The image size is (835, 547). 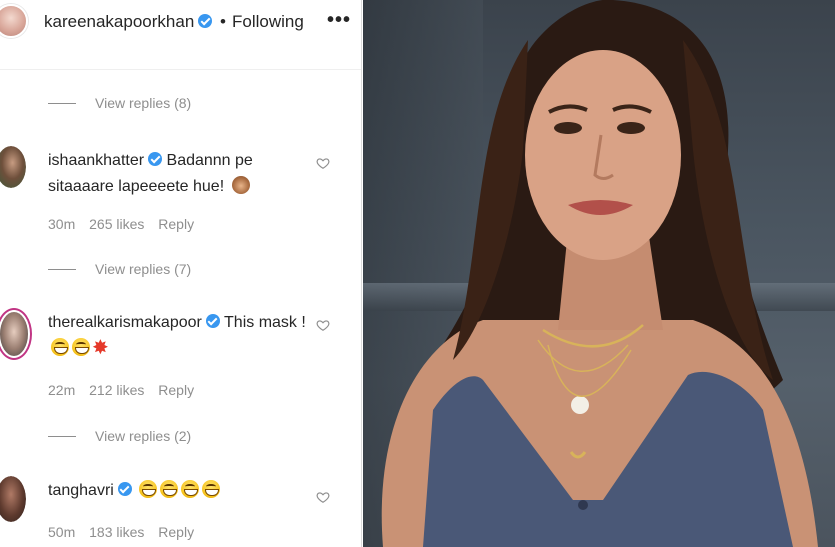 What do you see at coordinates (119, 21) in the screenshot?
I see `post-username-text: kareenakapoorkhan` at bounding box center [119, 21].